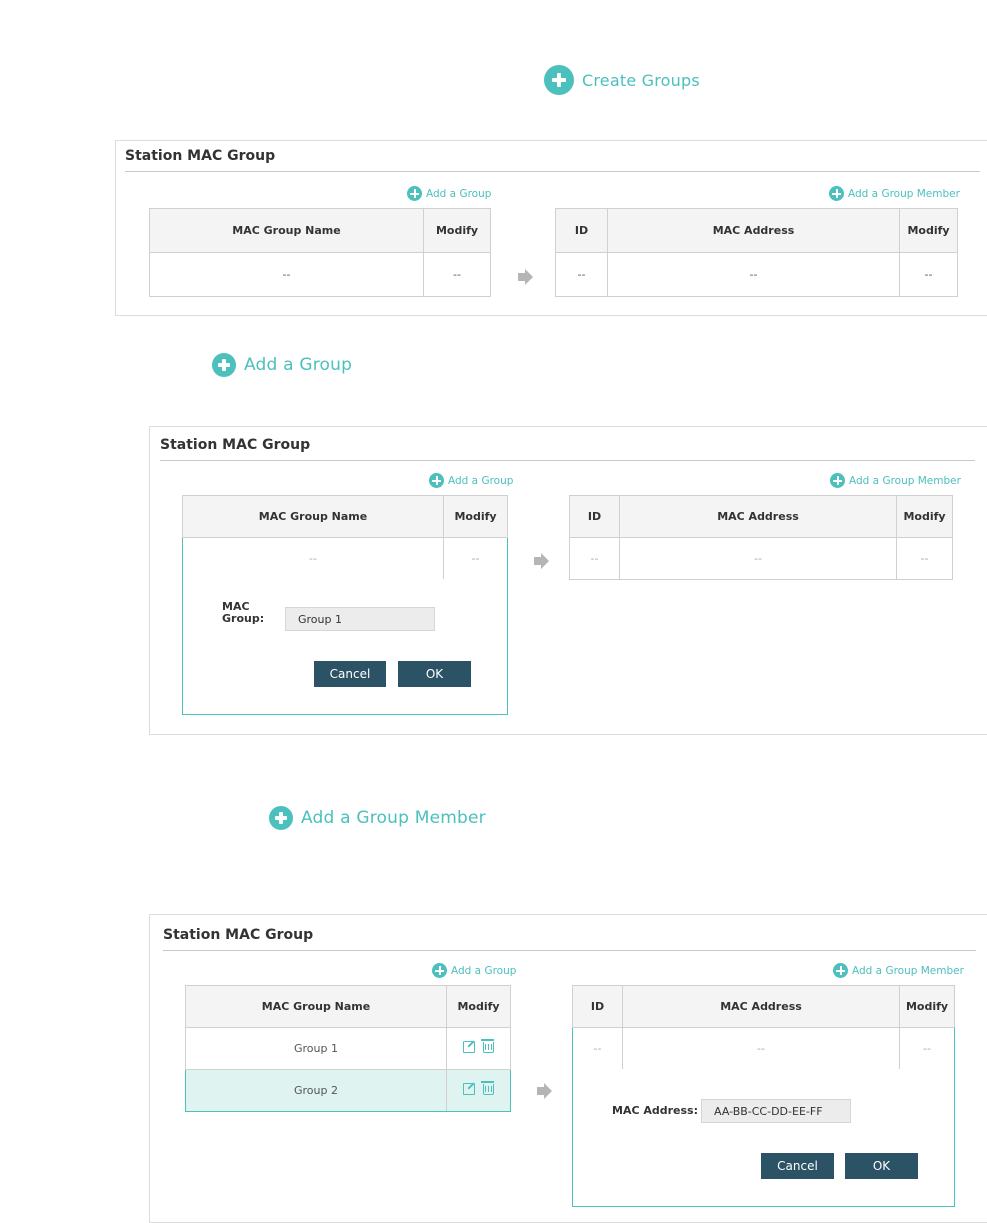  What do you see at coordinates (763, 1138) in the screenshot?
I see `member-edit-form` at bounding box center [763, 1138].